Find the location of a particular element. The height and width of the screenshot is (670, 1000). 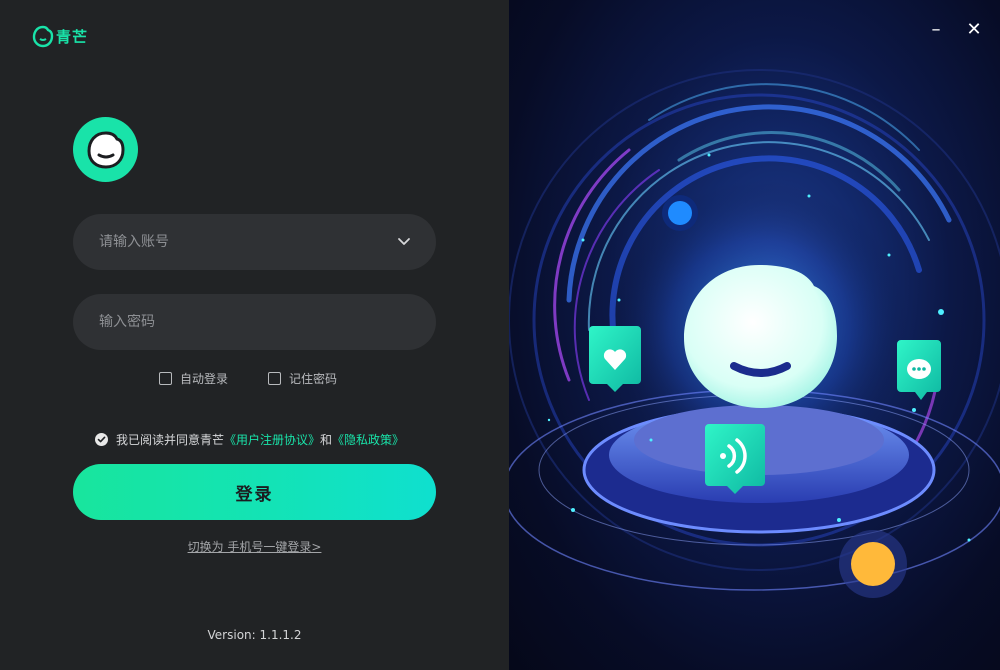

privacy-policy-link: 《隐私政策》 is located at coordinates (368, 440).